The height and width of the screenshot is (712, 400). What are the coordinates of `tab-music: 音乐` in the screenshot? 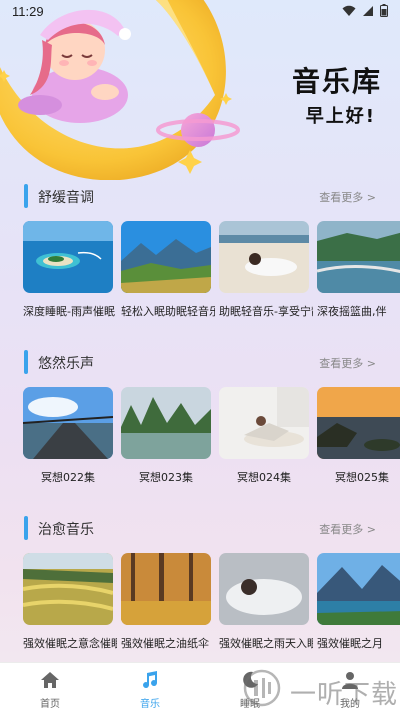 It's located at (150, 687).